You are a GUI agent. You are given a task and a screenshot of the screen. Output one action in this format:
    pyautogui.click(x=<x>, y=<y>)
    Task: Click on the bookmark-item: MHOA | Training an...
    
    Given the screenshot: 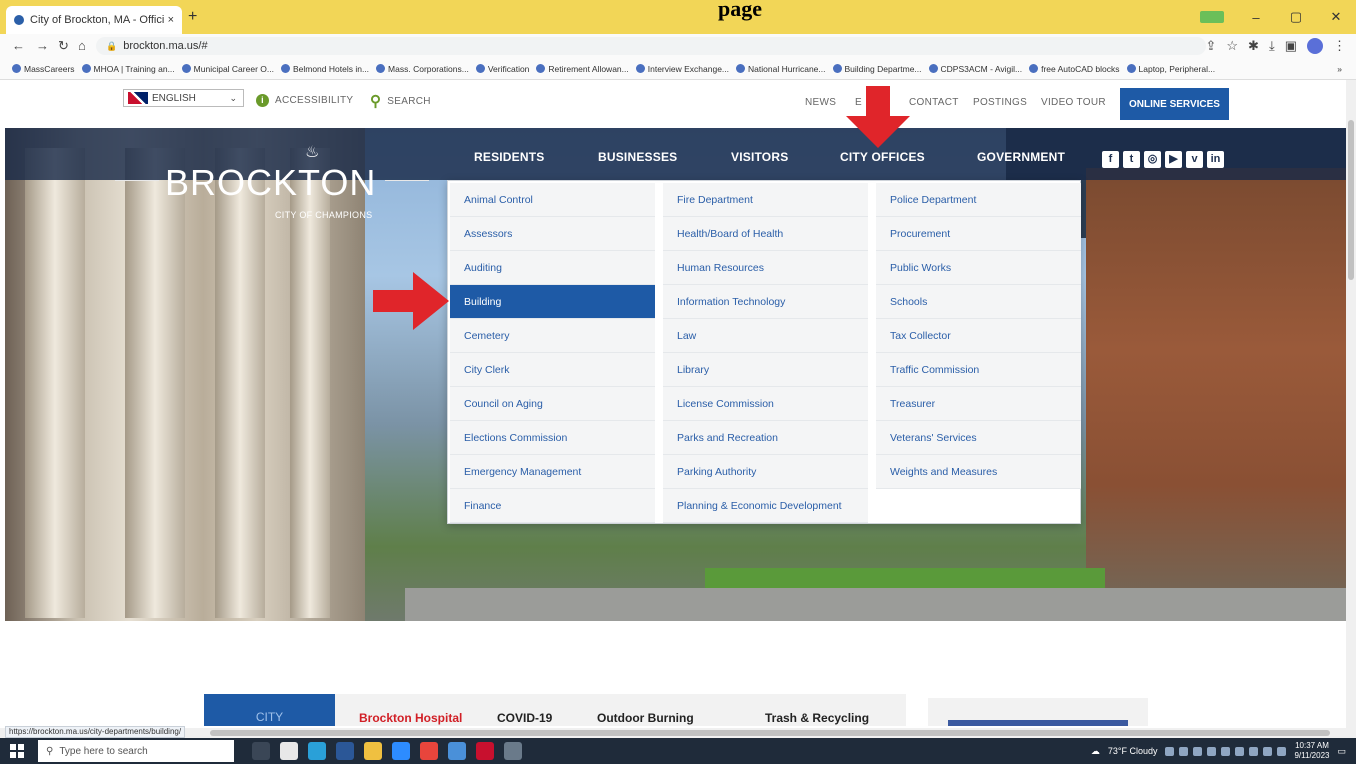 What is the action you would take?
    pyautogui.click(x=128, y=69)
    